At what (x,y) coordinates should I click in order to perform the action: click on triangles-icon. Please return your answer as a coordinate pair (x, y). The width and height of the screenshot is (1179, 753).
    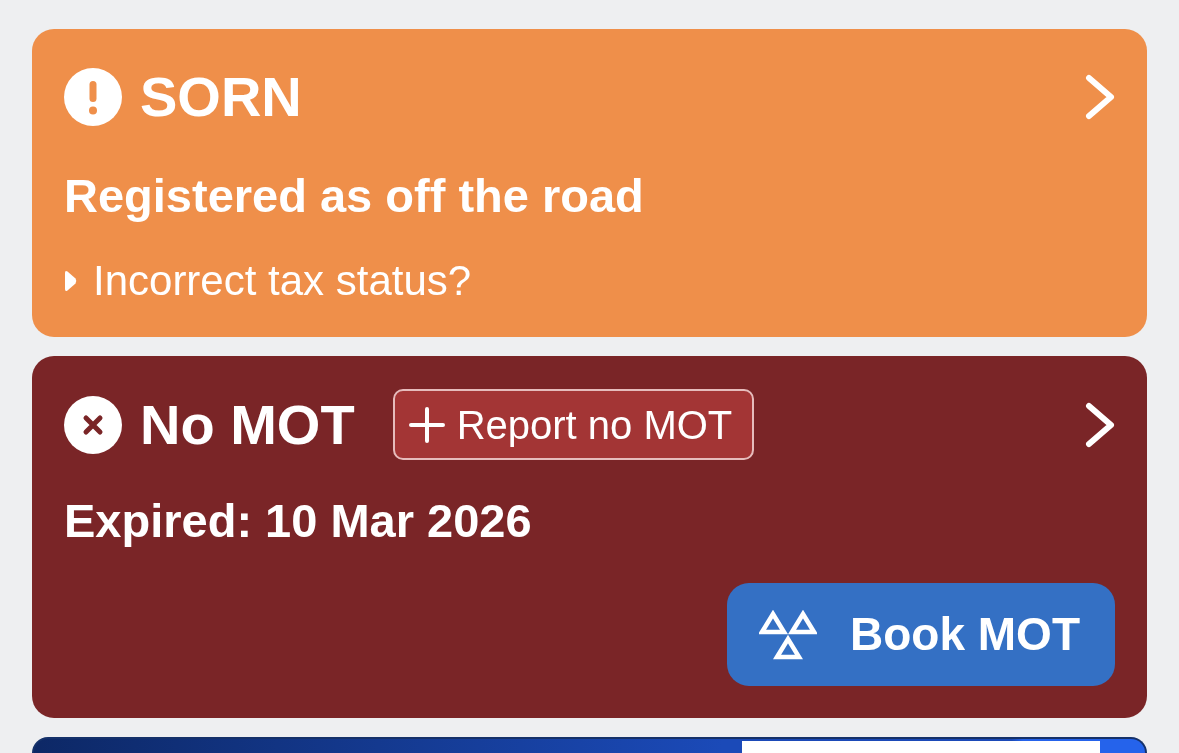
    Looking at the image, I should click on (788, 634).